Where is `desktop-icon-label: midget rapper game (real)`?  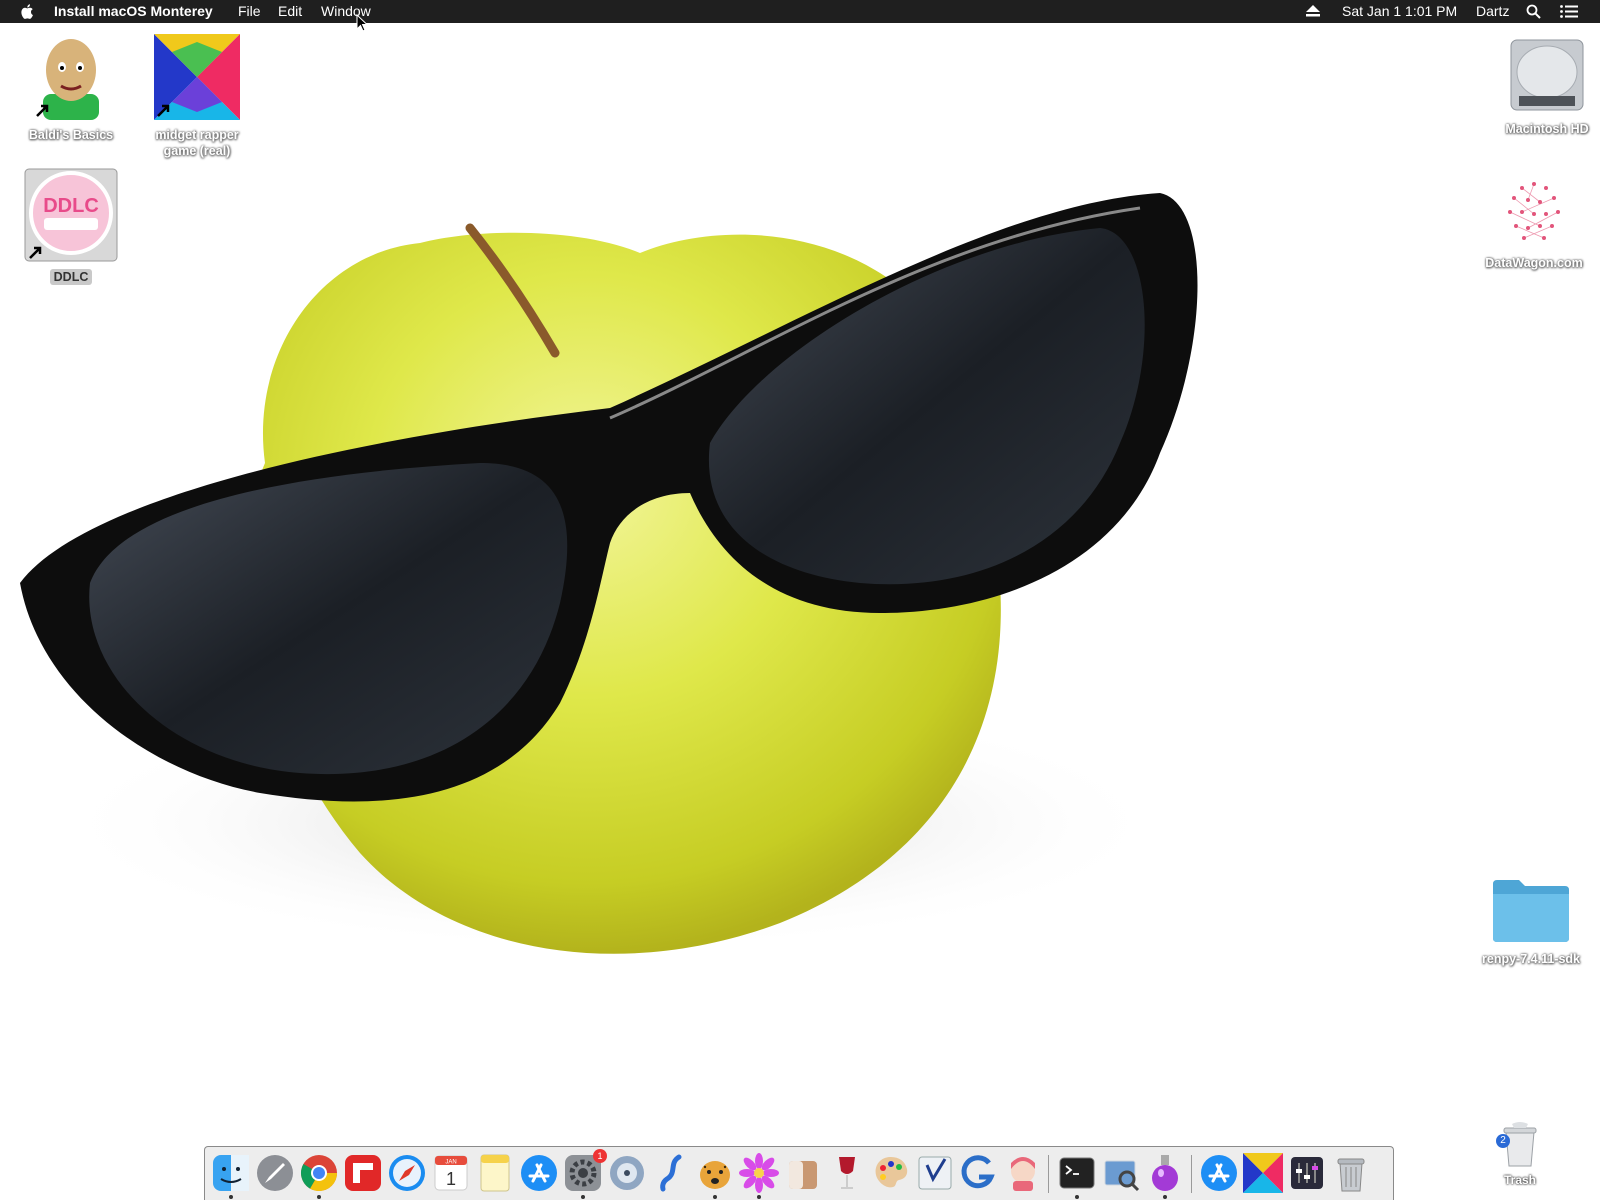
desktop-icon-label: midget rapper game (real) is located at coordinates (197, 143).